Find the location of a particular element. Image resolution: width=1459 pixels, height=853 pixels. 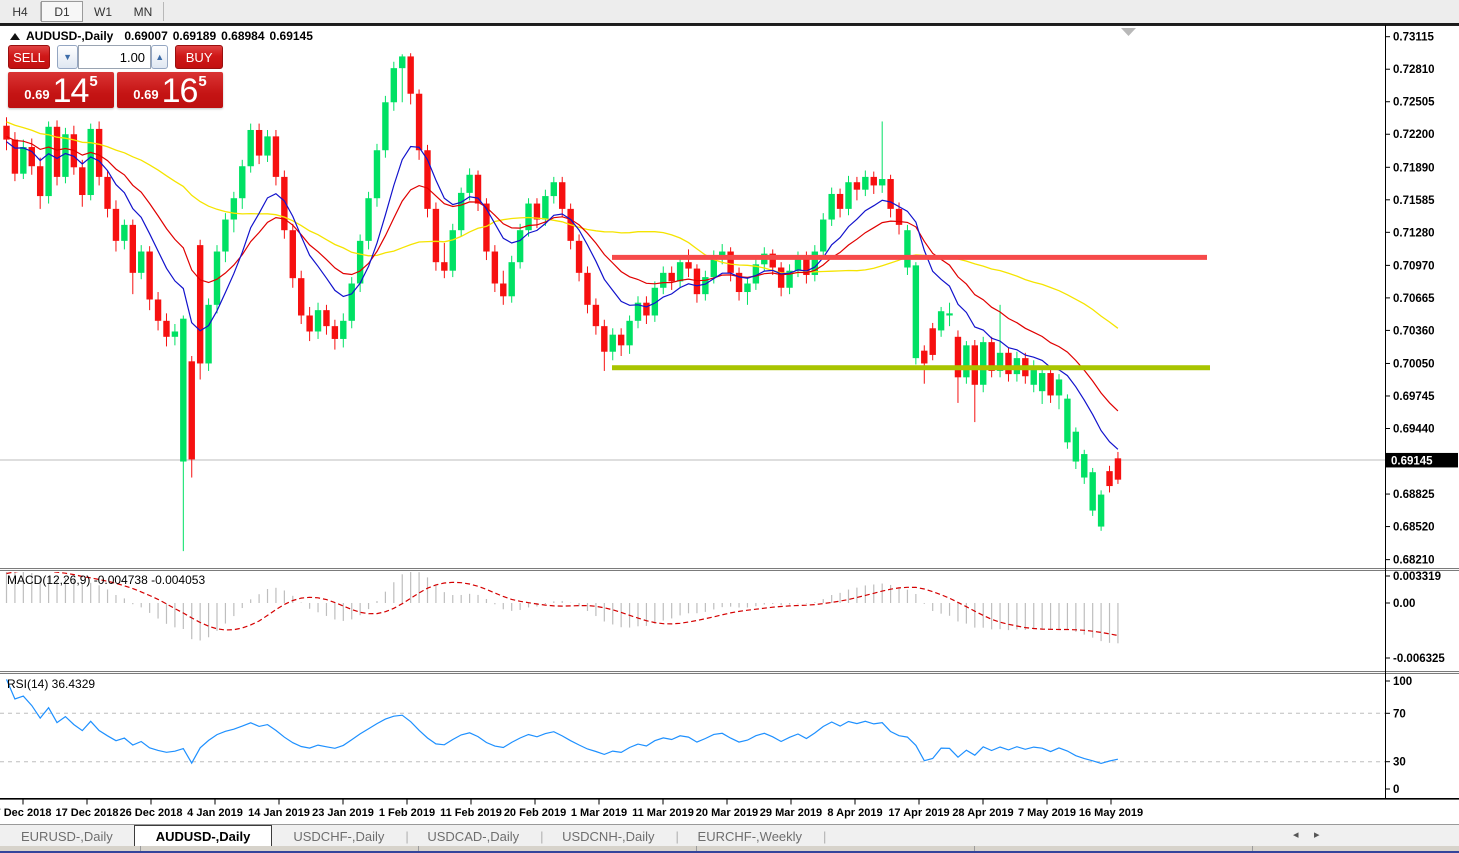

price-axis-label: 0.72810 is located at coordinates (1414, 70).